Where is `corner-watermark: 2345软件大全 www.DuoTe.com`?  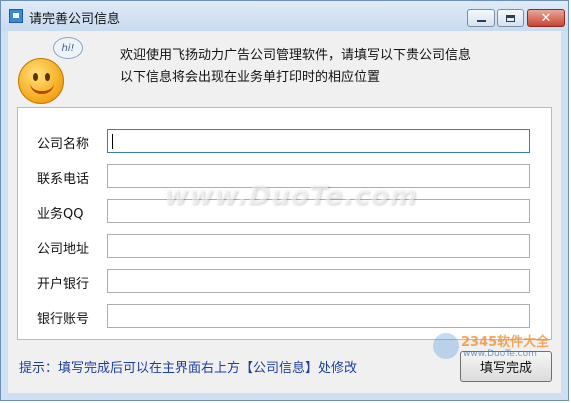
corner-watermark: 2345软件大全 www.DuoTe.com is located at coordinates (498, 351).